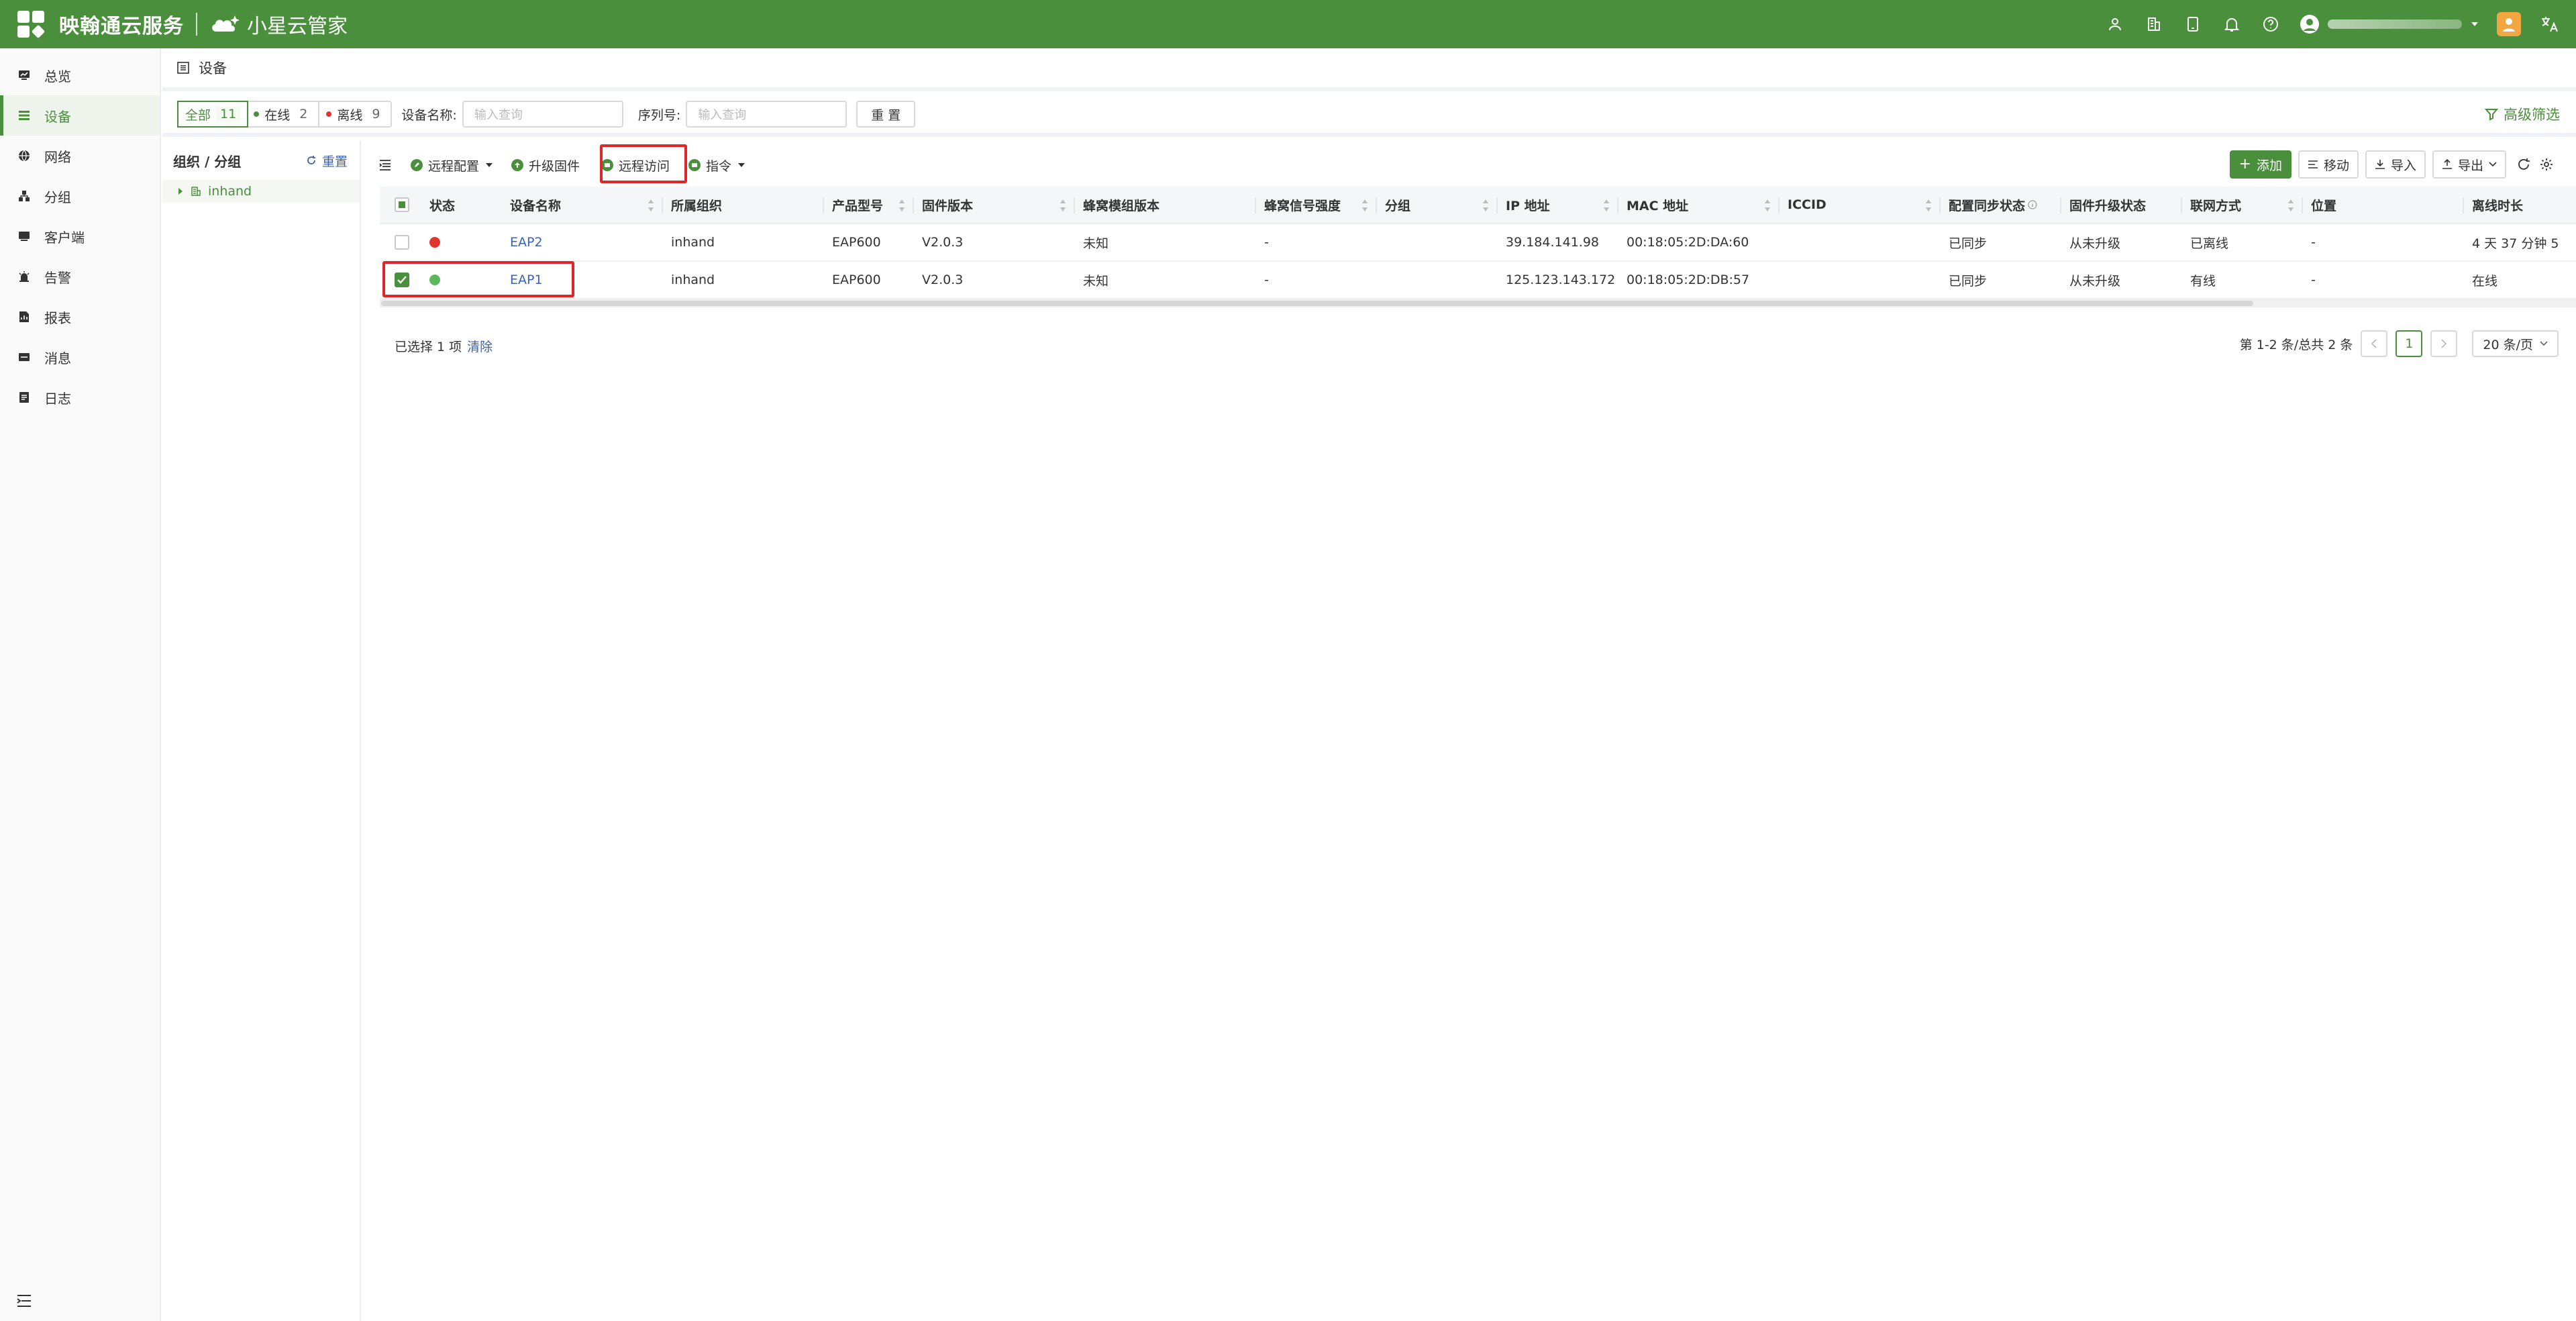 The width and height of the screenshot is (2576, 1321). What do you see at coordinates (2193, 24) in the screenshot?
I see `mobile-app-icon` at bounding box center [2193, 24].